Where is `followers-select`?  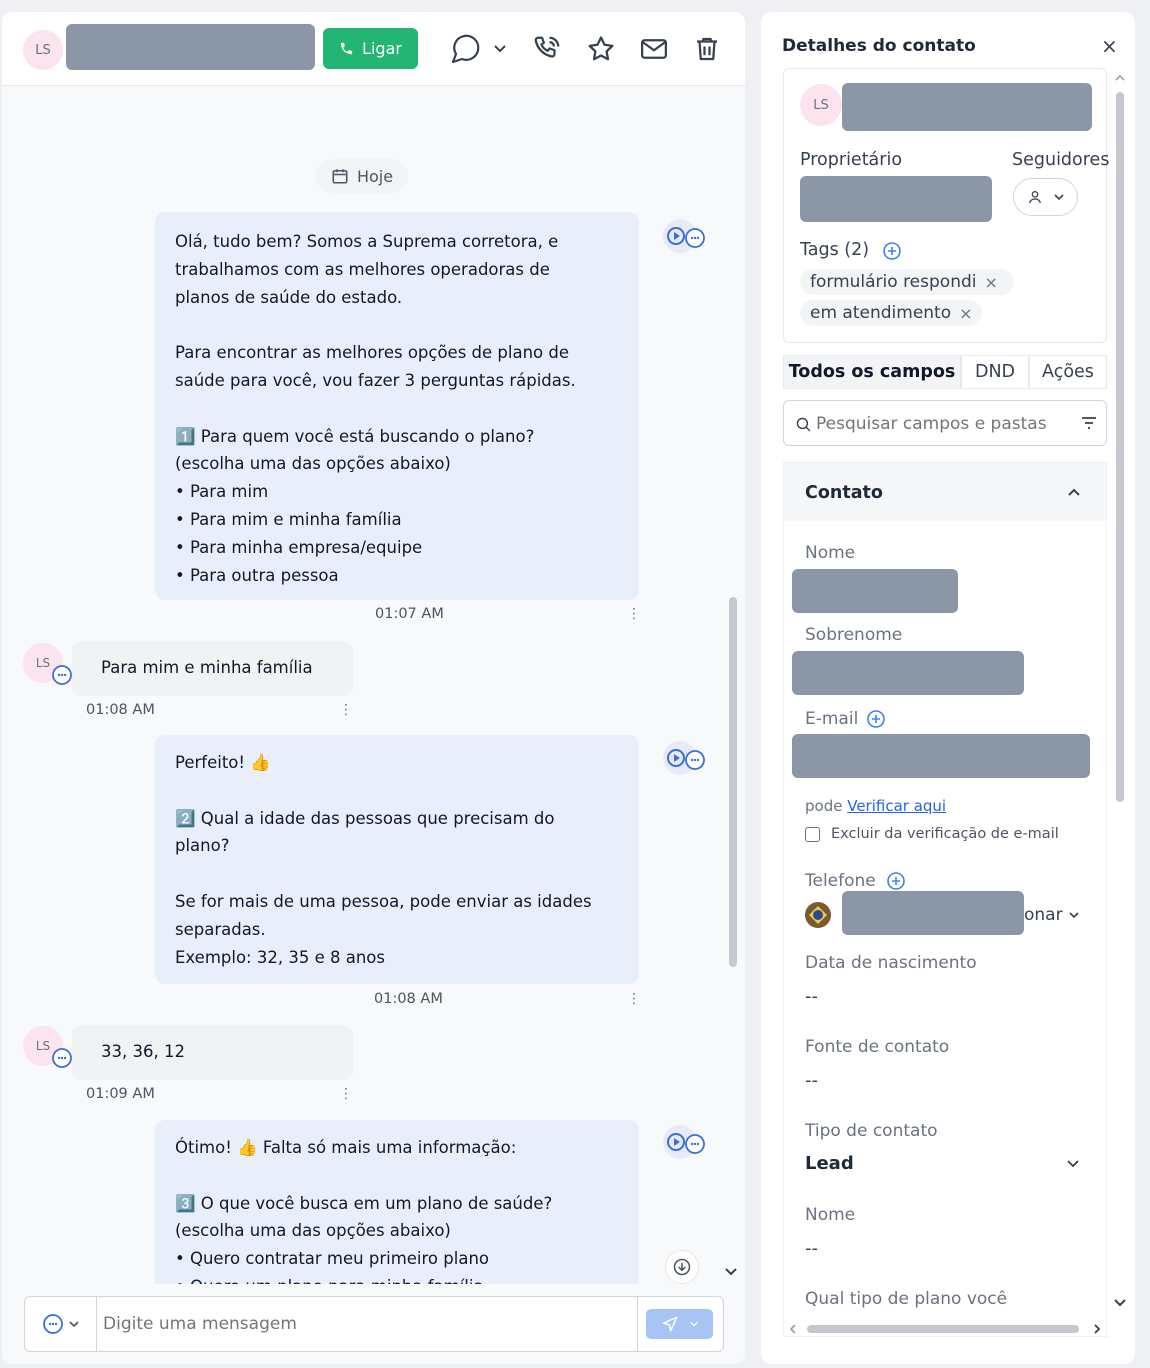
followers-select is located at coordinates (1045, 197).